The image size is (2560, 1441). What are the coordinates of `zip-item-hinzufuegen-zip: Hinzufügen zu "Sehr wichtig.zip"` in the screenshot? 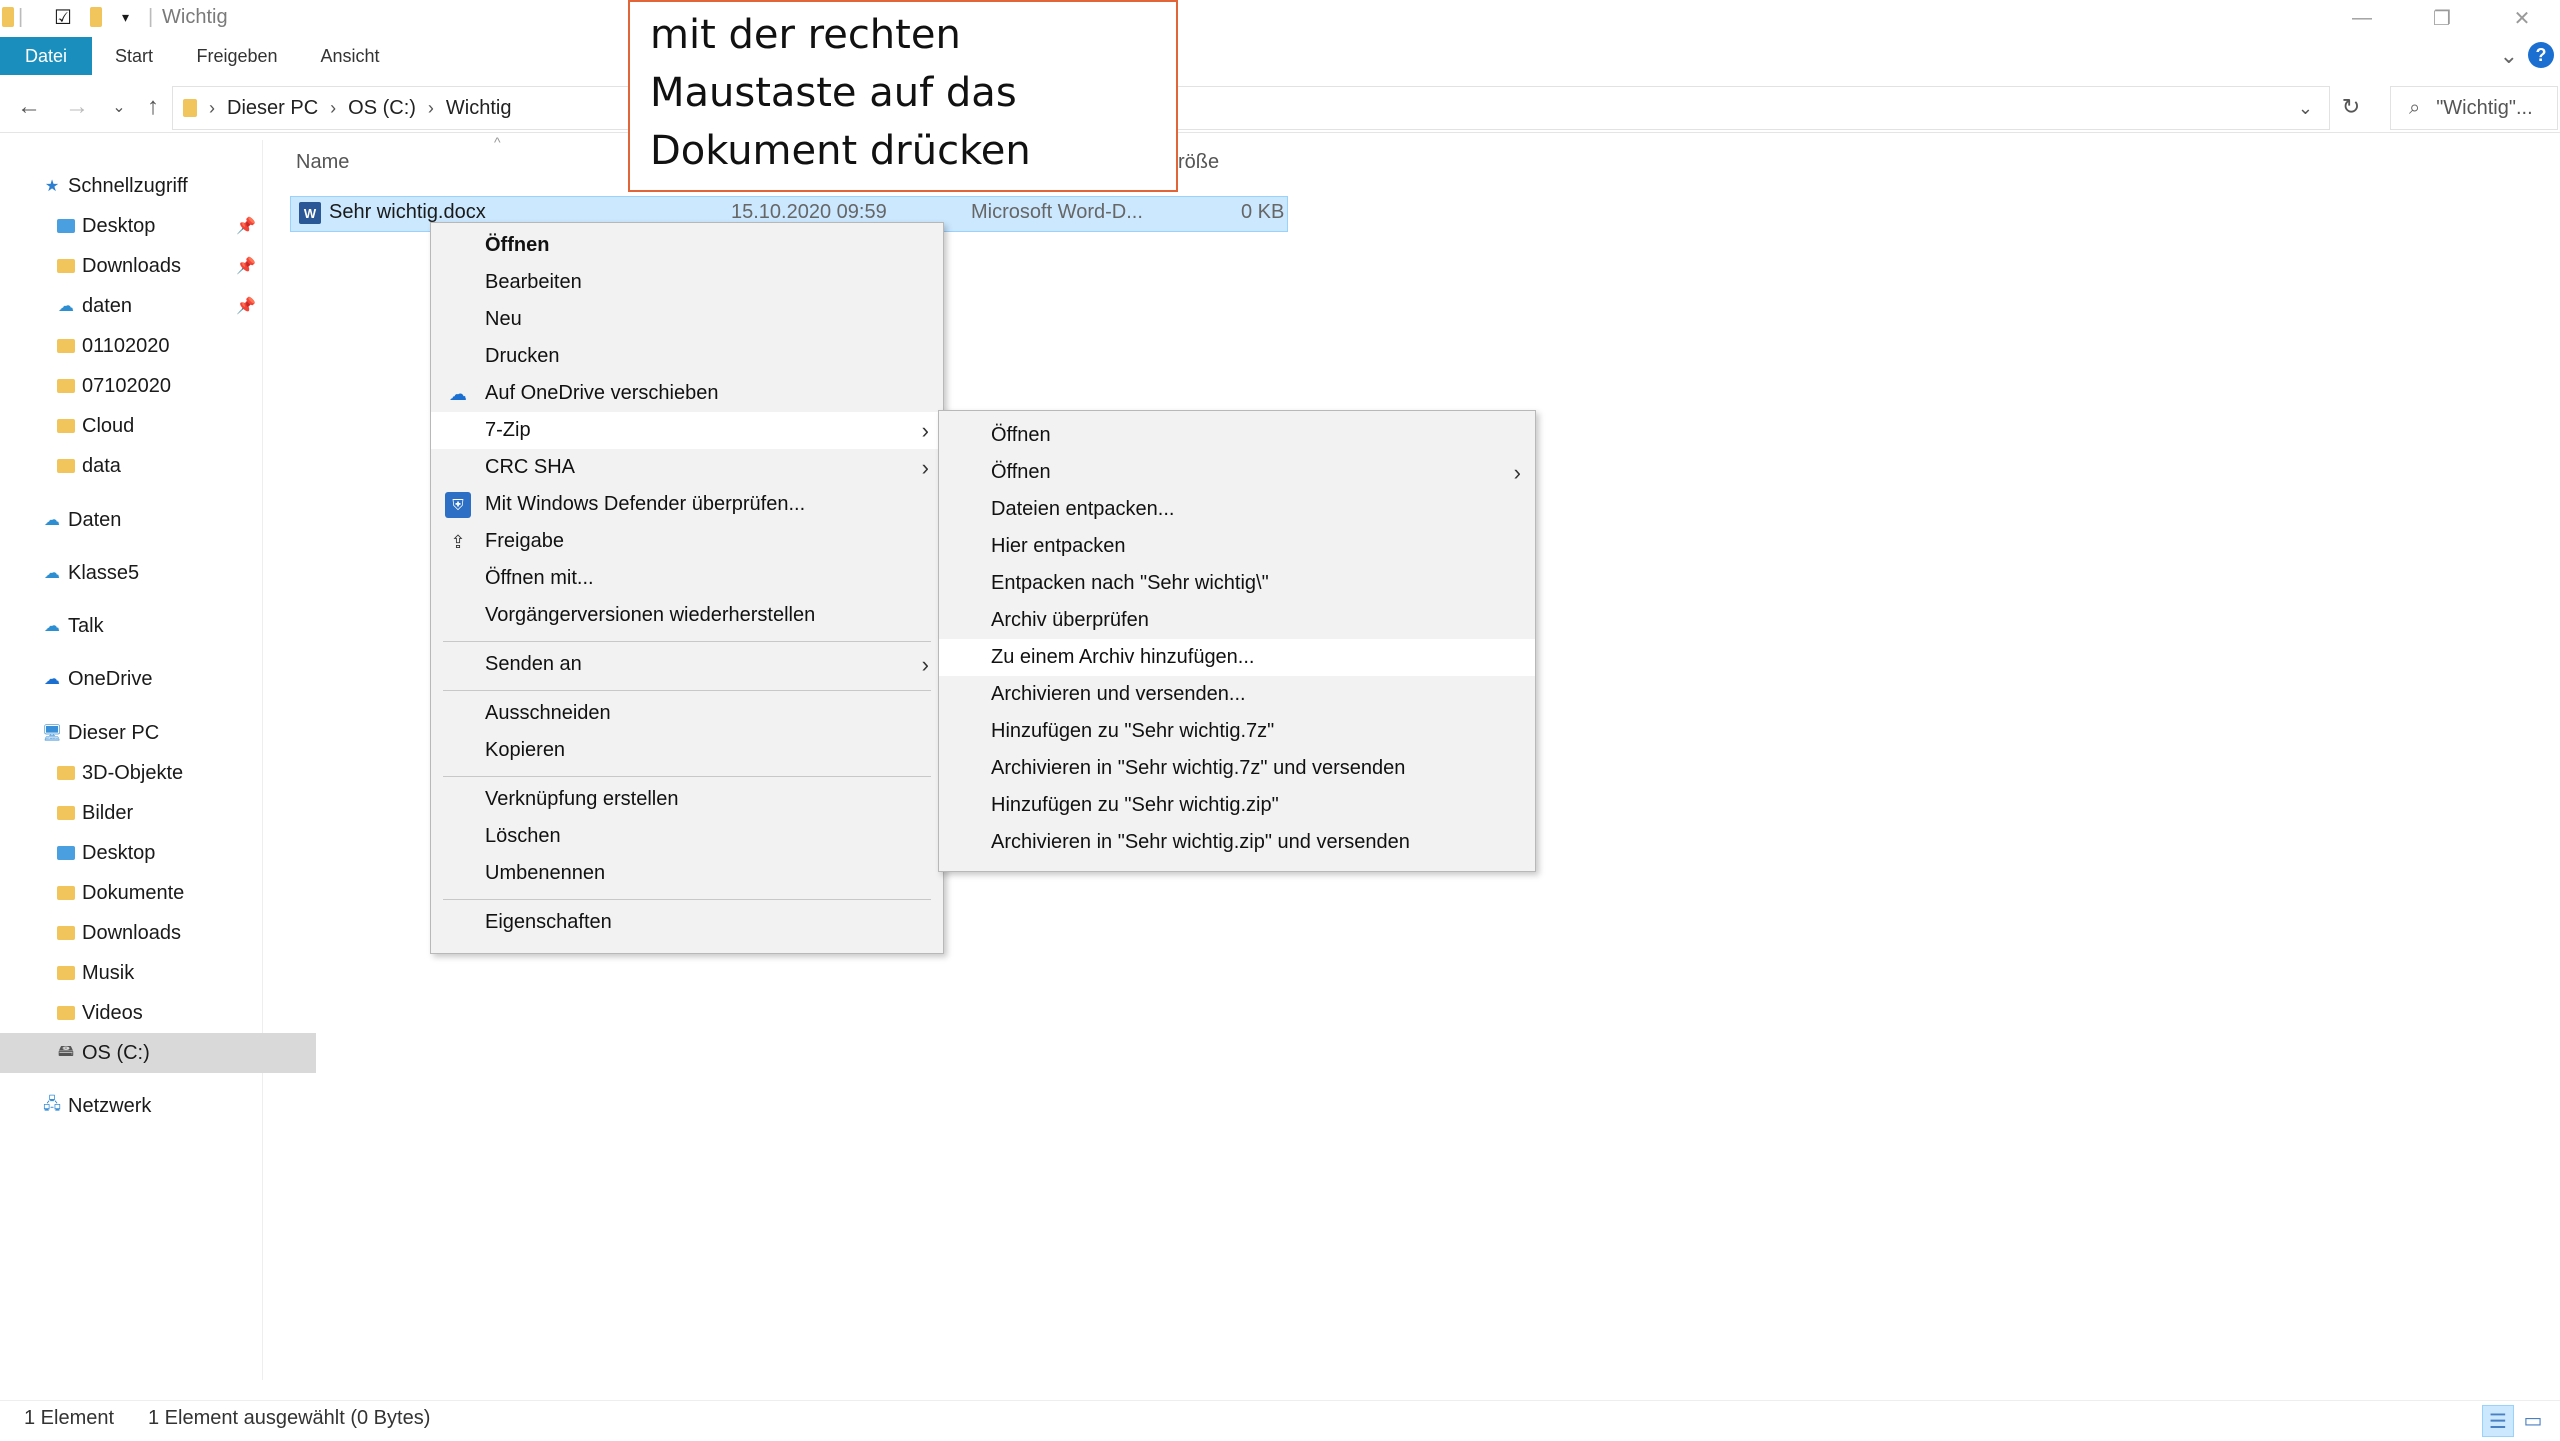 It's located at (1237, 805).